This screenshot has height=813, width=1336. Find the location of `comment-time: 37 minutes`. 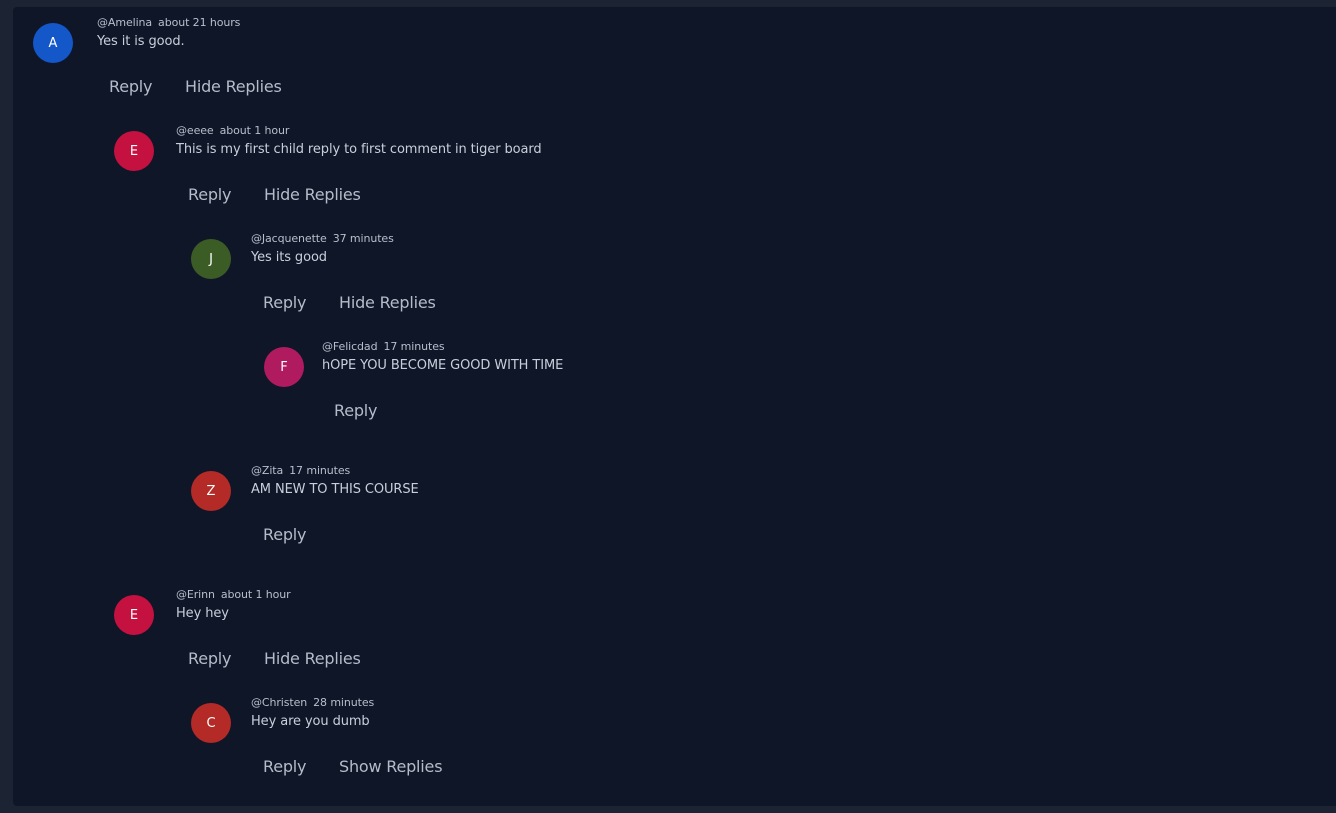

comment-time: 37 minutes is located at coordinates (363, 238).